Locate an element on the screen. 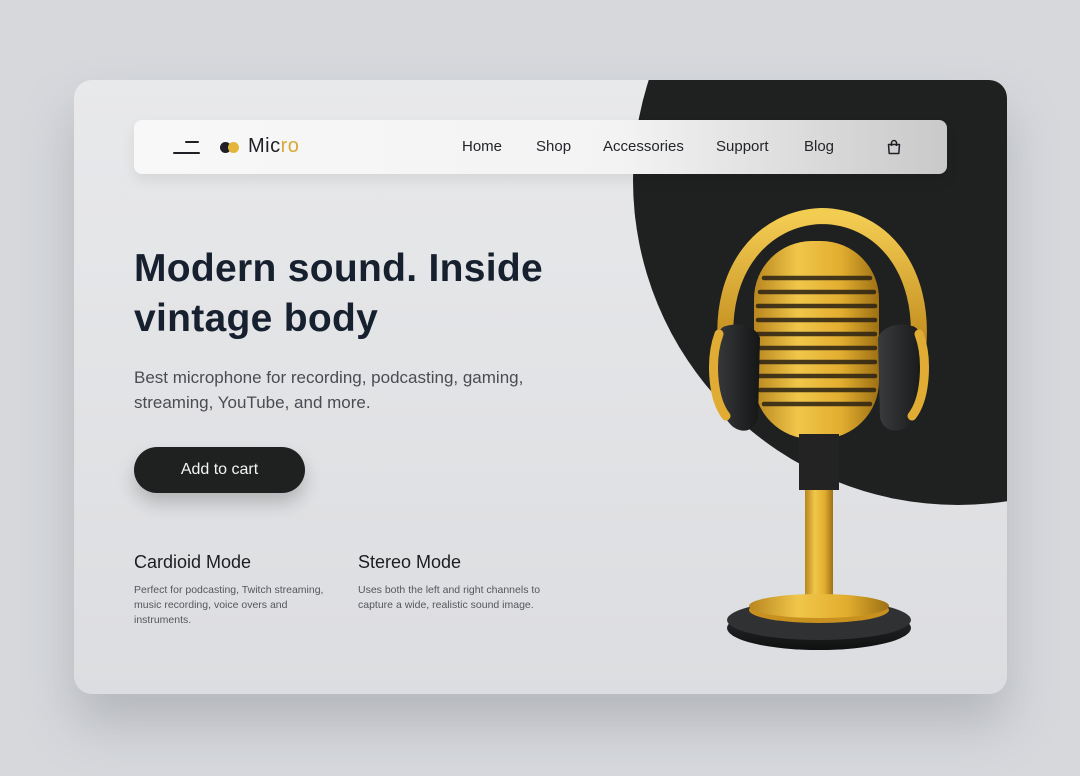  nav-item-home: Home is located at coordinates (482, 146).